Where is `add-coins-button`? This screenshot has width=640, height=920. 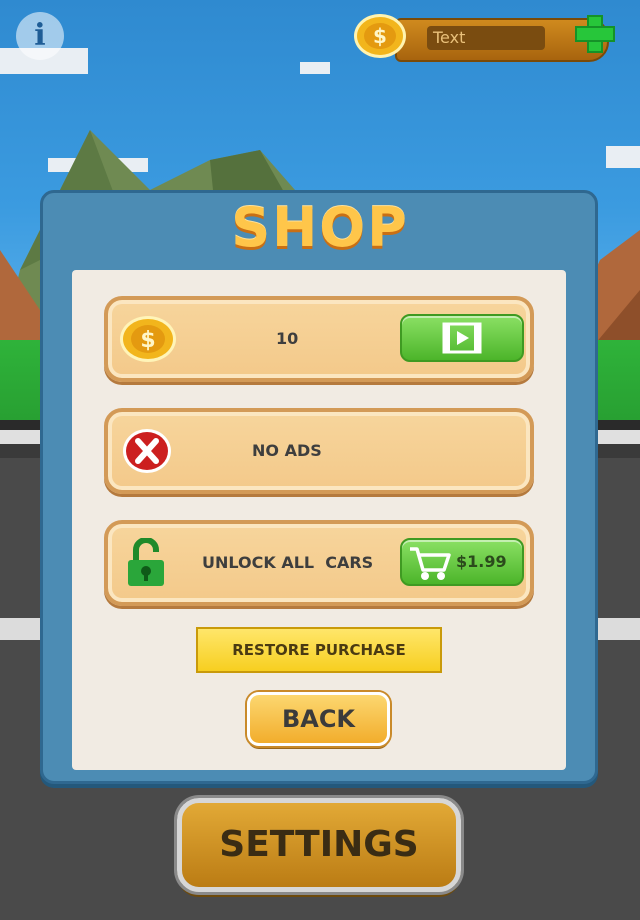
add-coins-button is located at coordinates (595, 34).